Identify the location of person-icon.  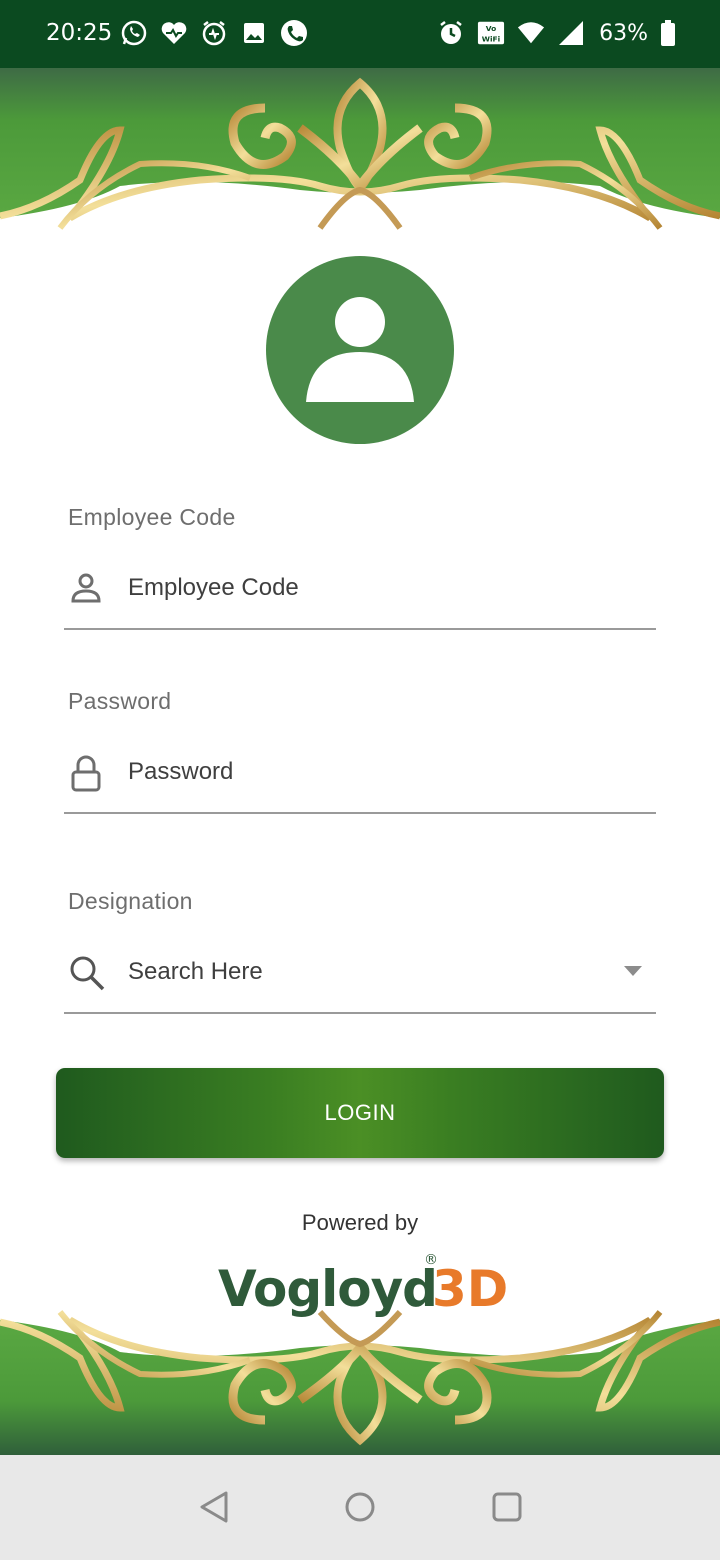
(86, 588).